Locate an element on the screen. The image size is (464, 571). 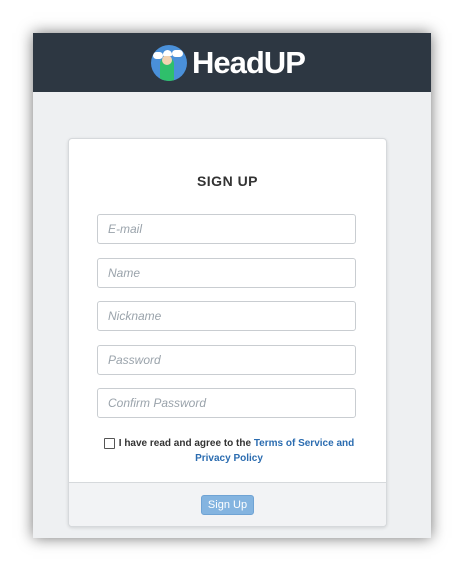
privacy-policy-link: Privacy Policy is located at coordinates (229, 458).